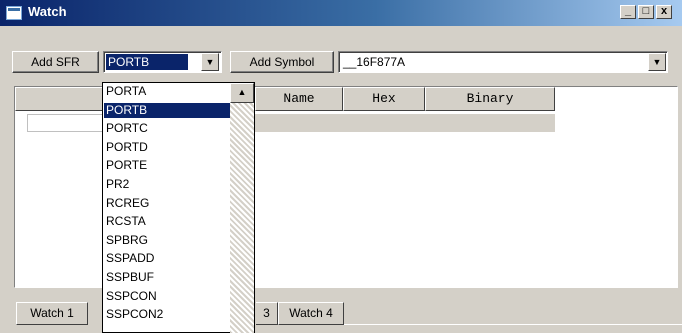 The height and width of the screenshot is (333, 682). Describe the element at coordinates (168, 258) in the screenshot. I see `dropdown-option-sspadd: SSPADD` at that location.